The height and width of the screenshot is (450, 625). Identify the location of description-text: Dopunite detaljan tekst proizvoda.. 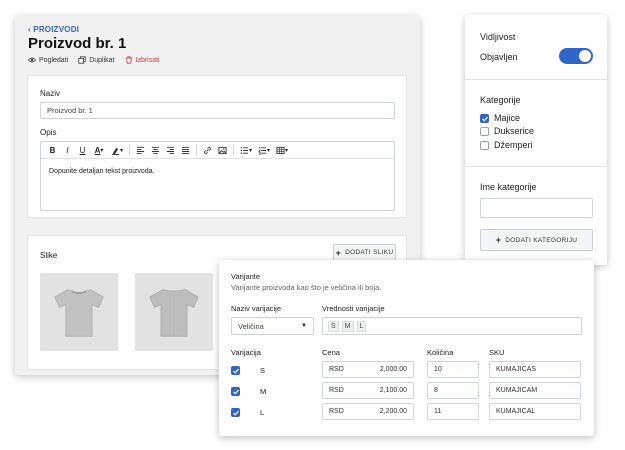
(102, 171).